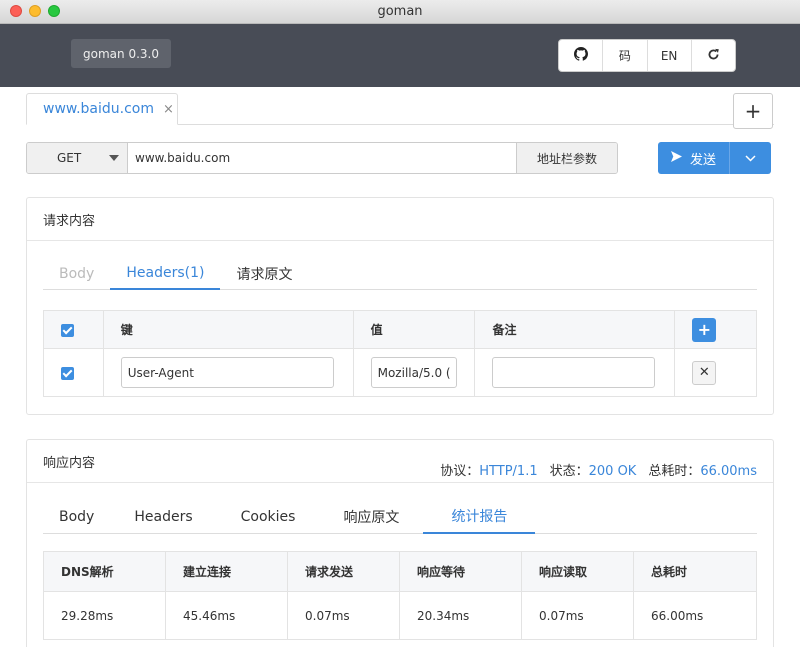  I want to click on table-row: ✕, so click(400, 372).